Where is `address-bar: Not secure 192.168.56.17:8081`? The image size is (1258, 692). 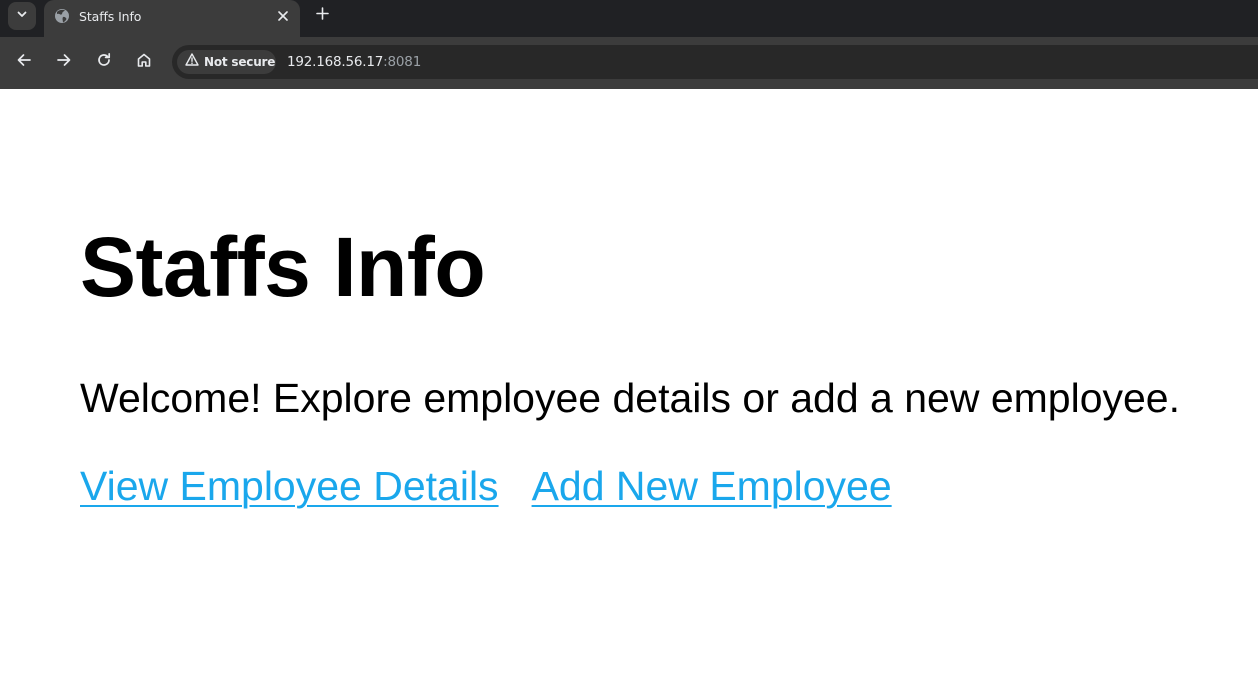
address-bar: Not secure 192.168.56.17:8081 is located at coordinates (715, 62).